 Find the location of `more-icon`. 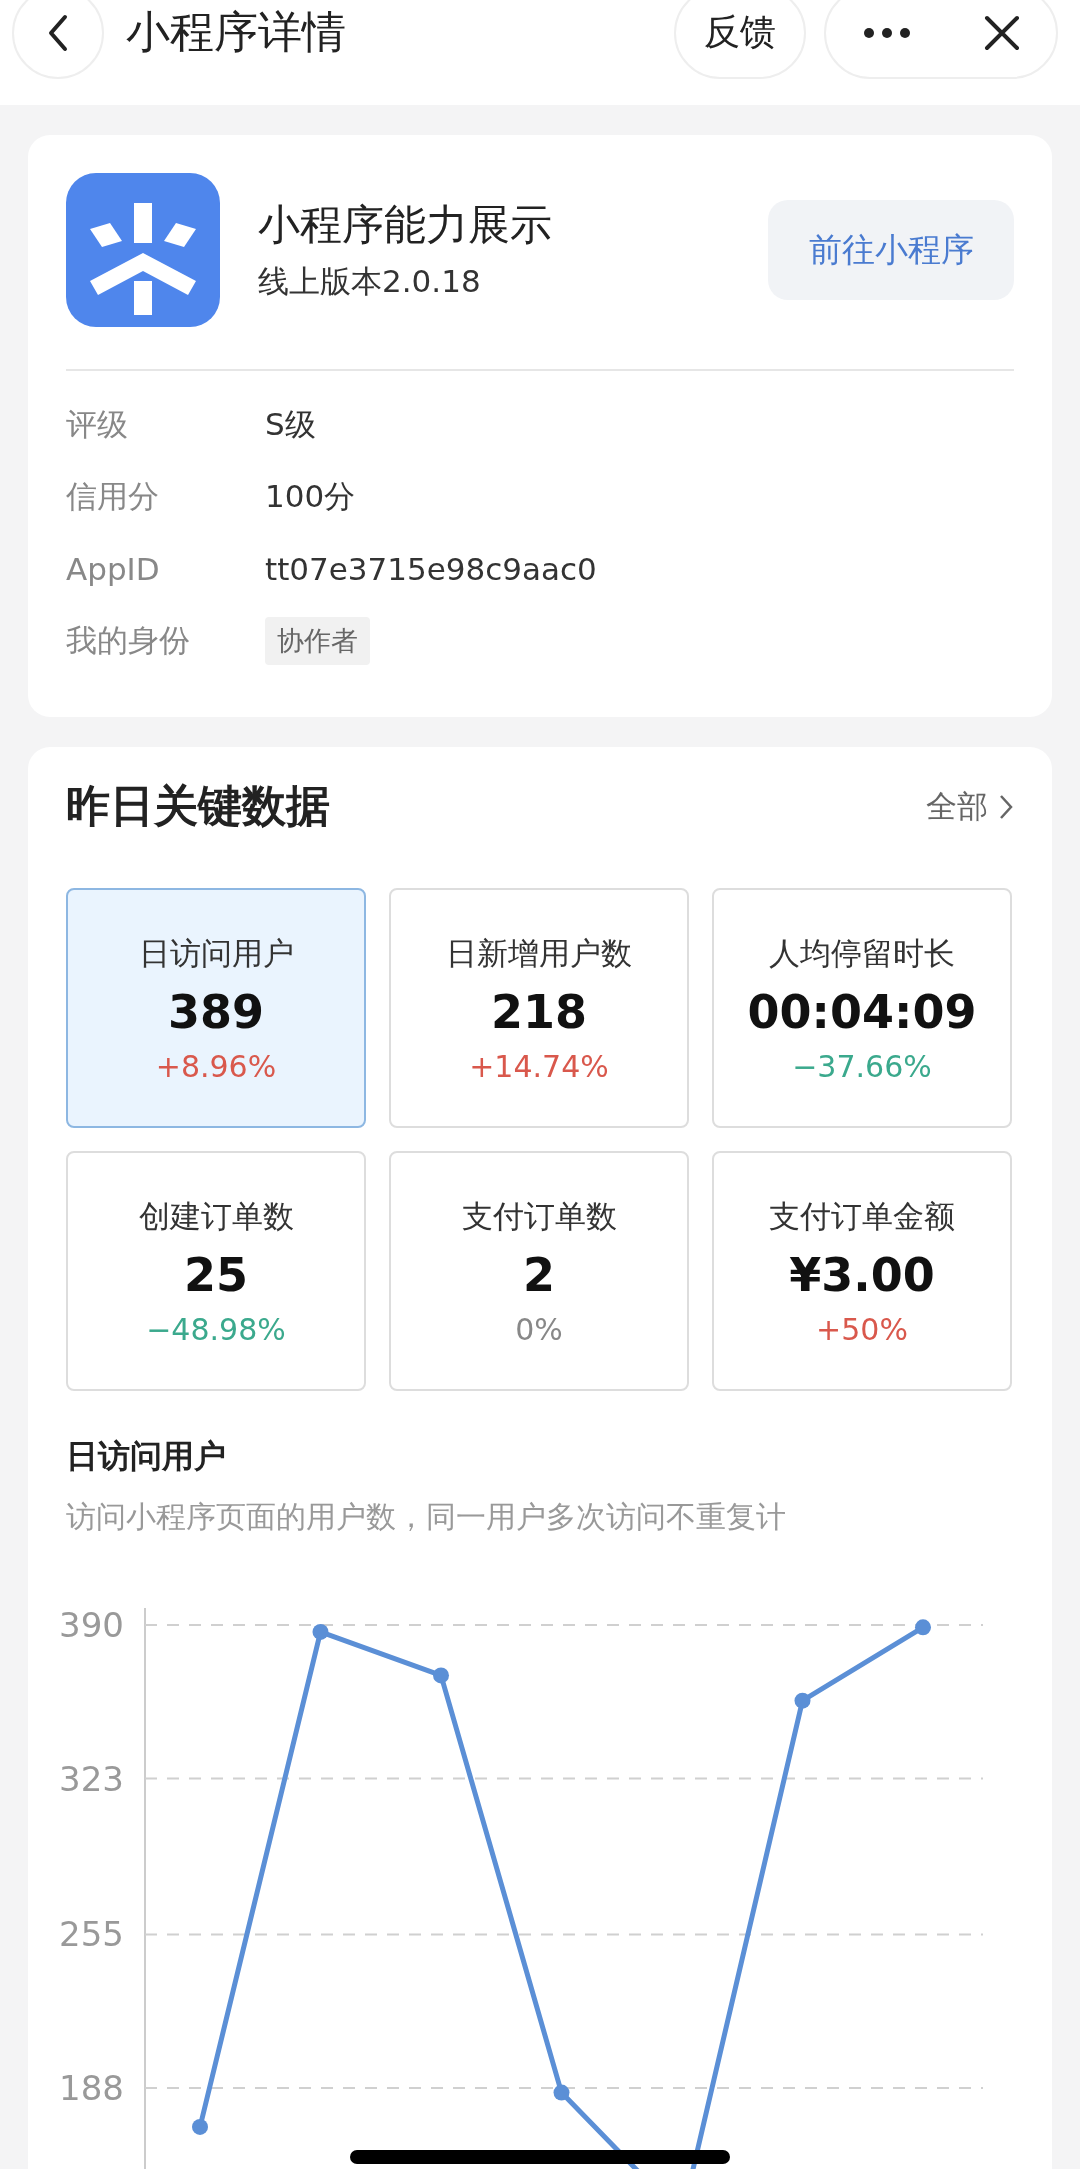

more-icon is located at coordinates (887, 32).